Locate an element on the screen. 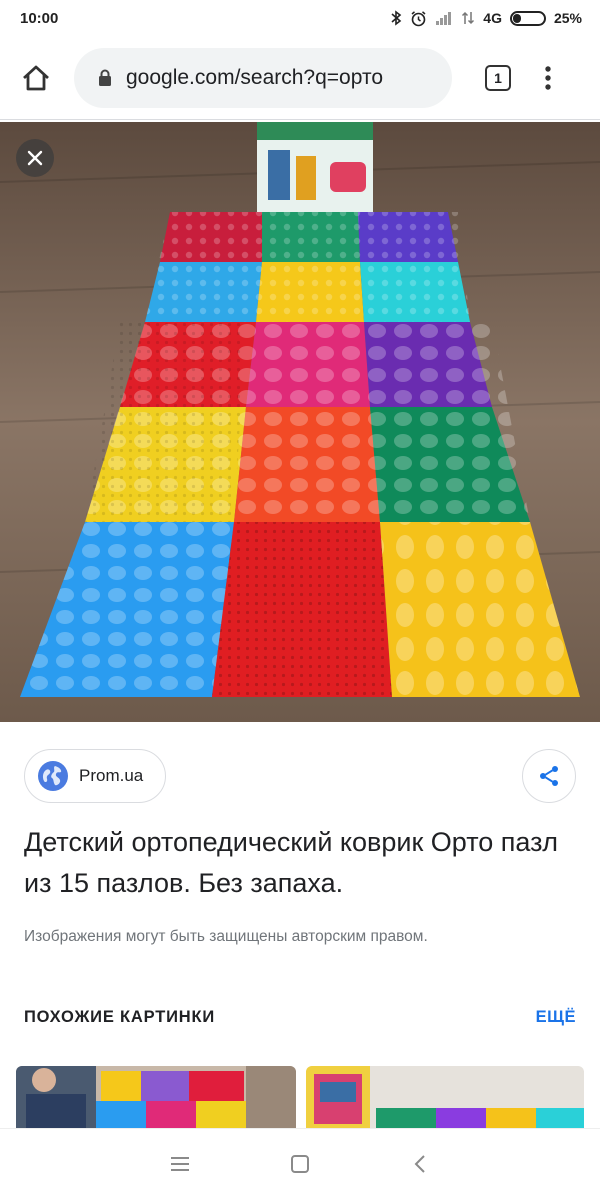  tab-switcher-button: 1 is located at coordinates (498, 78).